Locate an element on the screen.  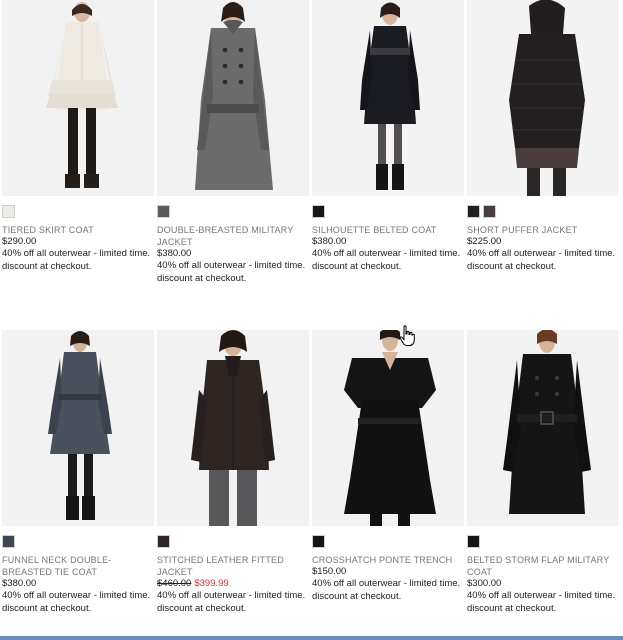
product-name: BELTED STORM FLAP MILITARY COAT is located at coordinates (543, 566).